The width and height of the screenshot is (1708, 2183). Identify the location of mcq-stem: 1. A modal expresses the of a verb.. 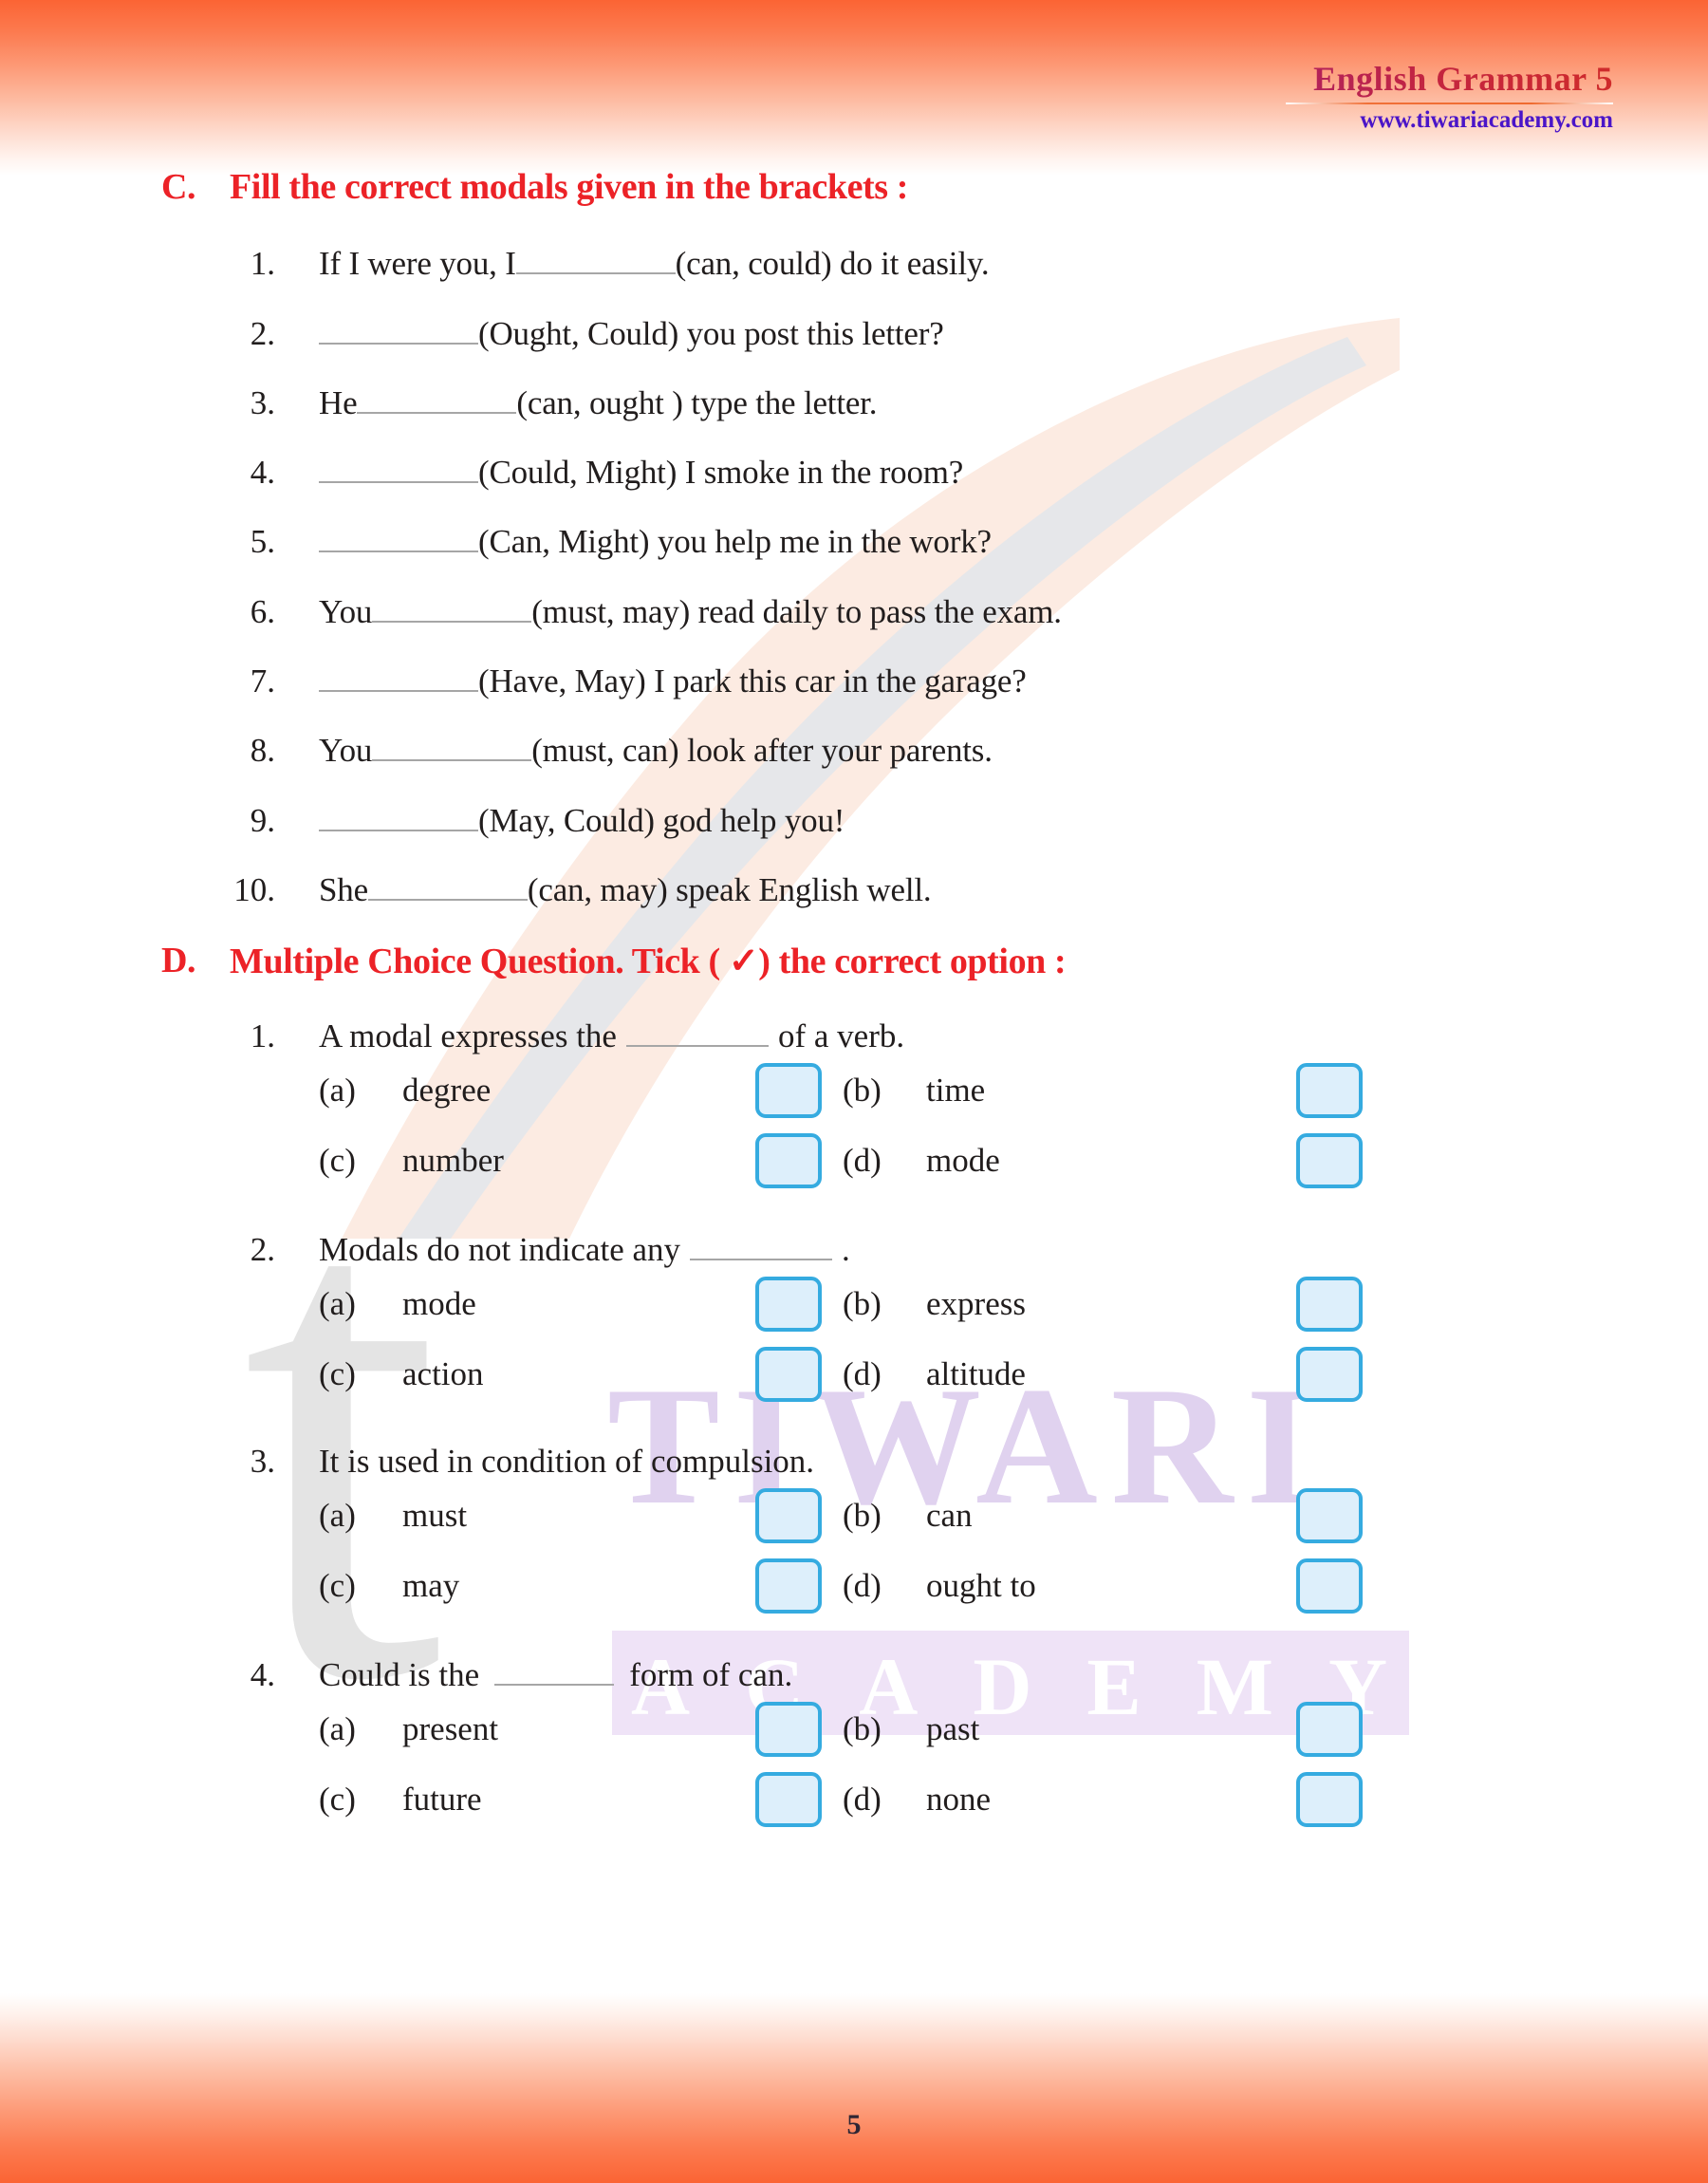
(795, 1036).